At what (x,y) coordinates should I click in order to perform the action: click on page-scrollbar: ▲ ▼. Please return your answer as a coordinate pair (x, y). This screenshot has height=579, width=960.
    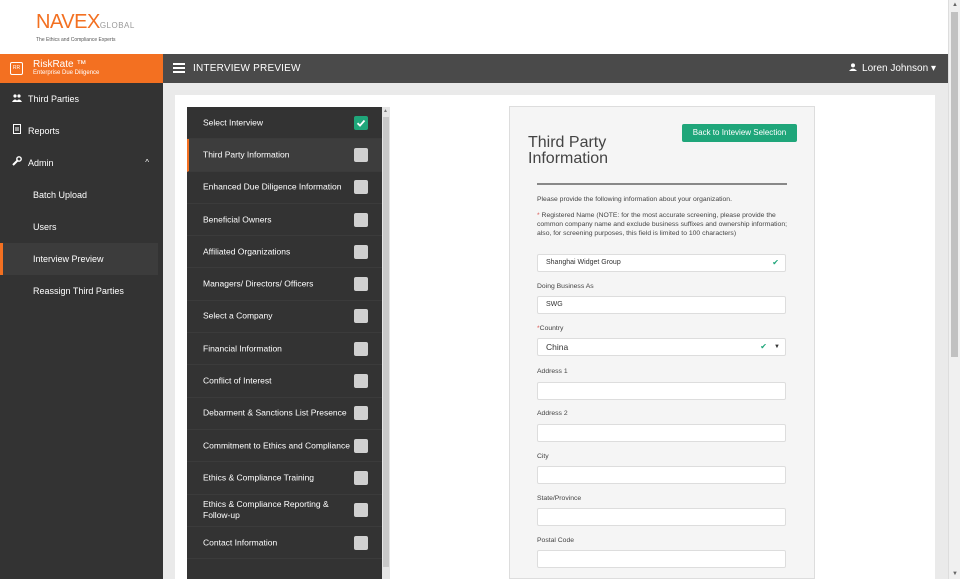
    Looking at the image, I should click on (954, 289).